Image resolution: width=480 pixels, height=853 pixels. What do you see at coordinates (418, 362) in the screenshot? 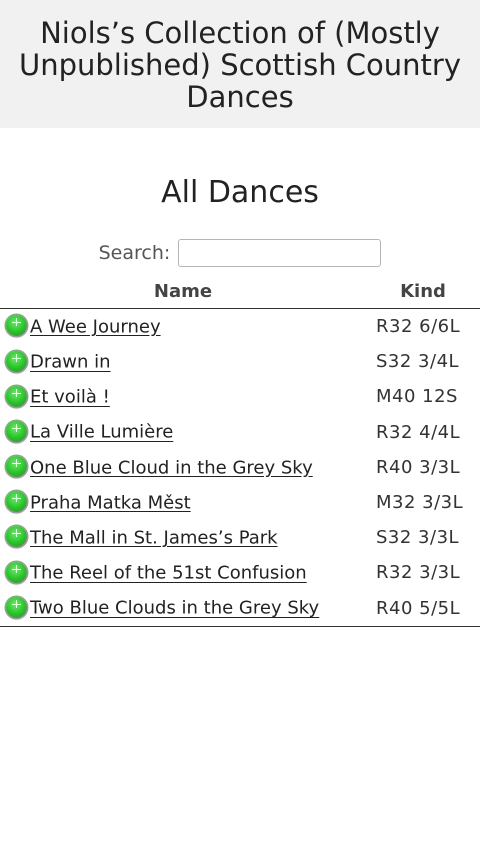
I see `kind-cell: S32 3/4L` at bounding box center [418, 362].